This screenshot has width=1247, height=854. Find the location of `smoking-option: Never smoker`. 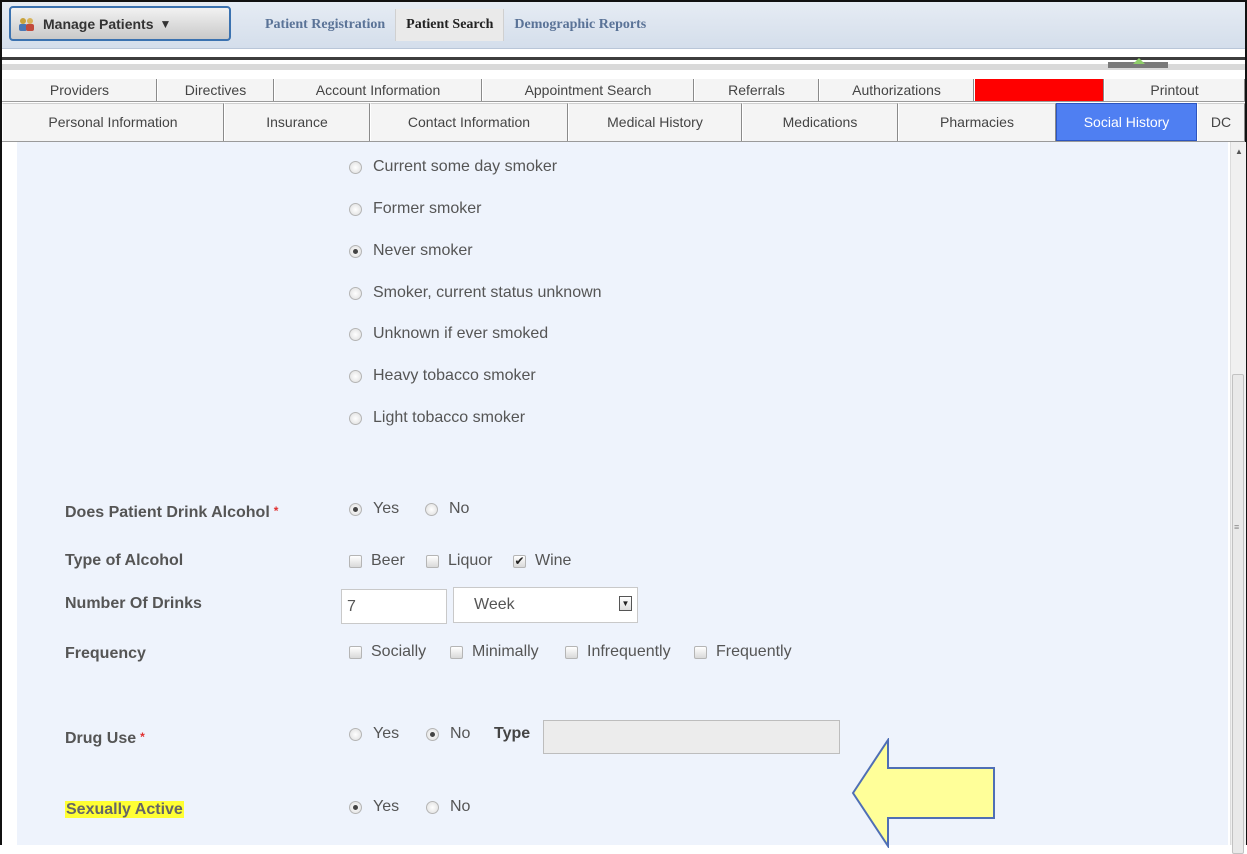

smoking-option: Never smoker is located at coordinates (411, 251).